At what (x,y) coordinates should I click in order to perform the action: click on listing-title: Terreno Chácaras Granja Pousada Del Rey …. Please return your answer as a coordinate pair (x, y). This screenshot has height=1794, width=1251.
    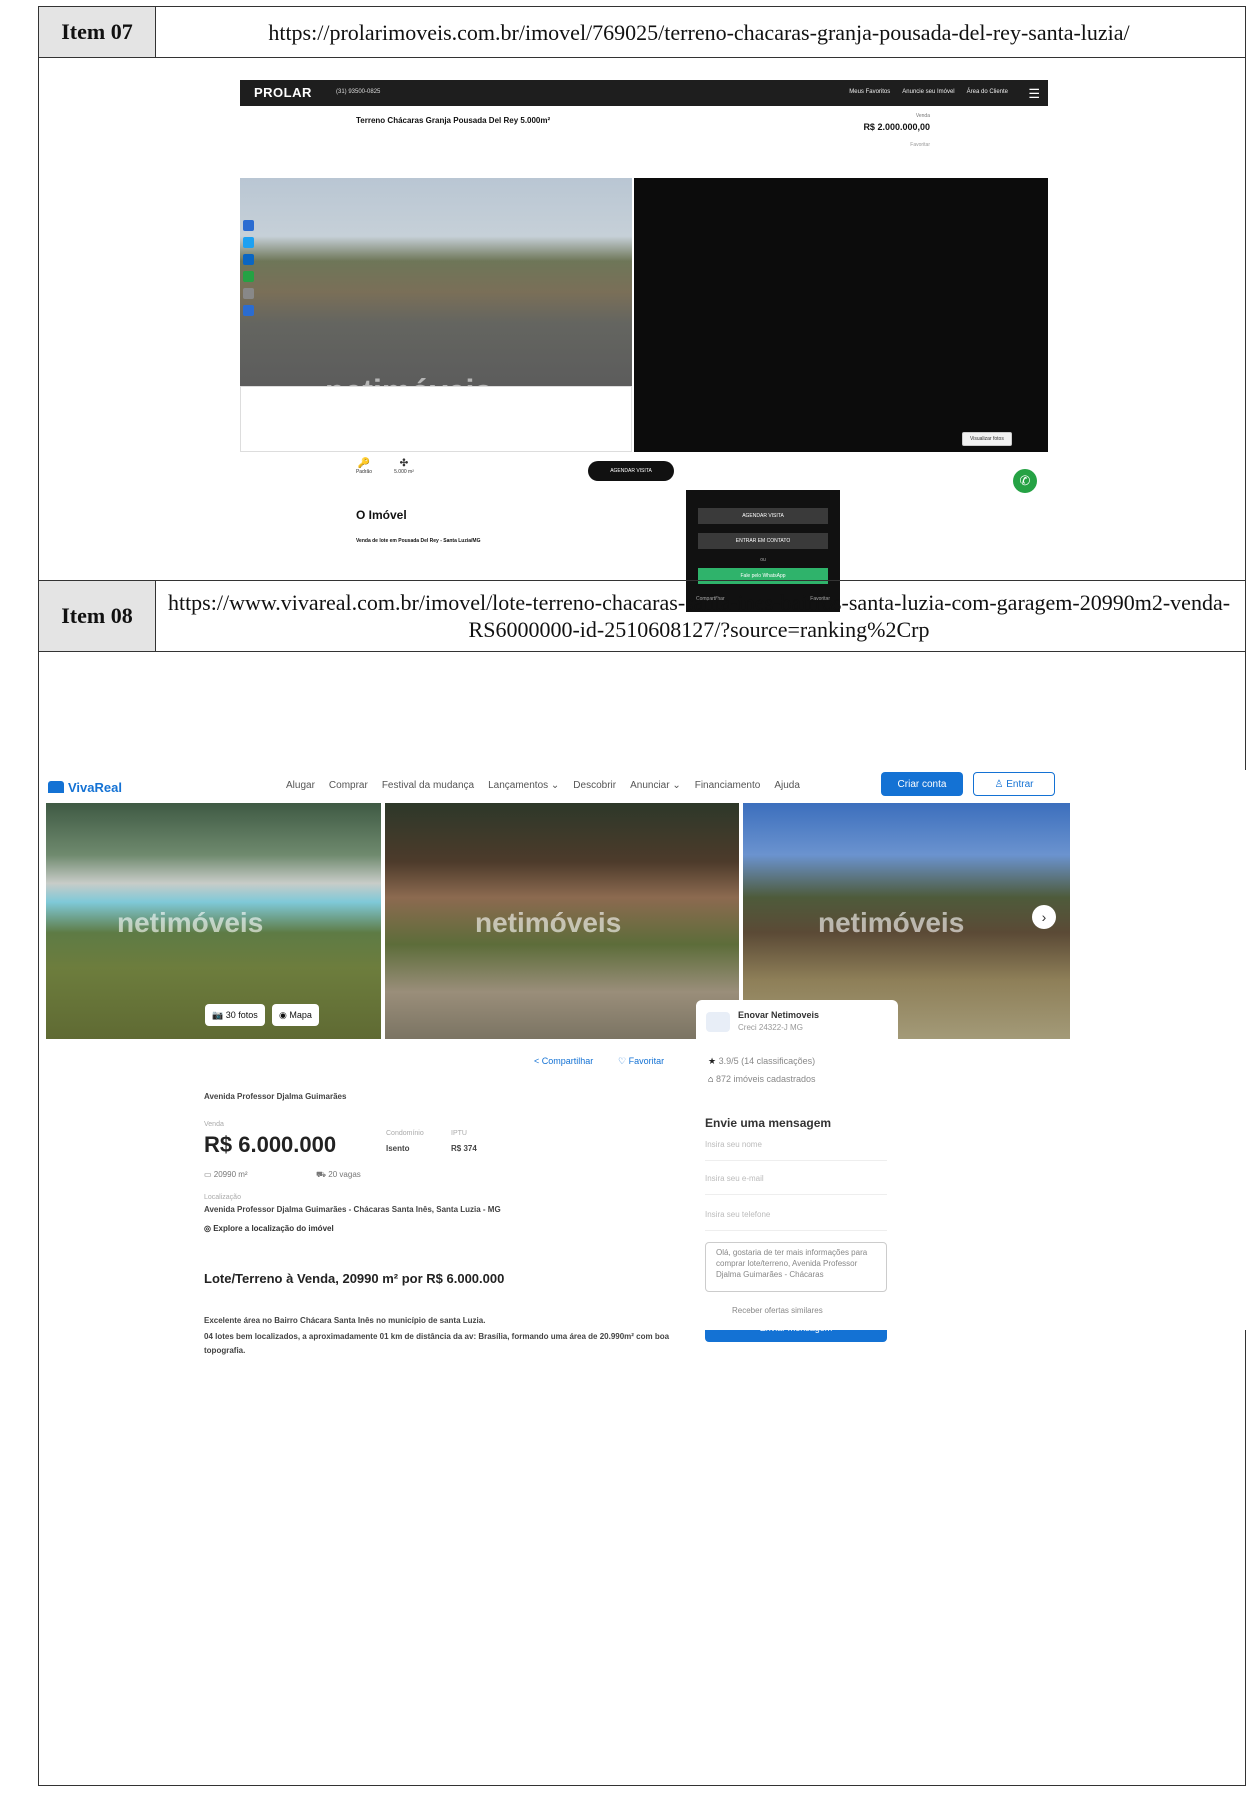
    Looking at the image, I should click on (453, 120).